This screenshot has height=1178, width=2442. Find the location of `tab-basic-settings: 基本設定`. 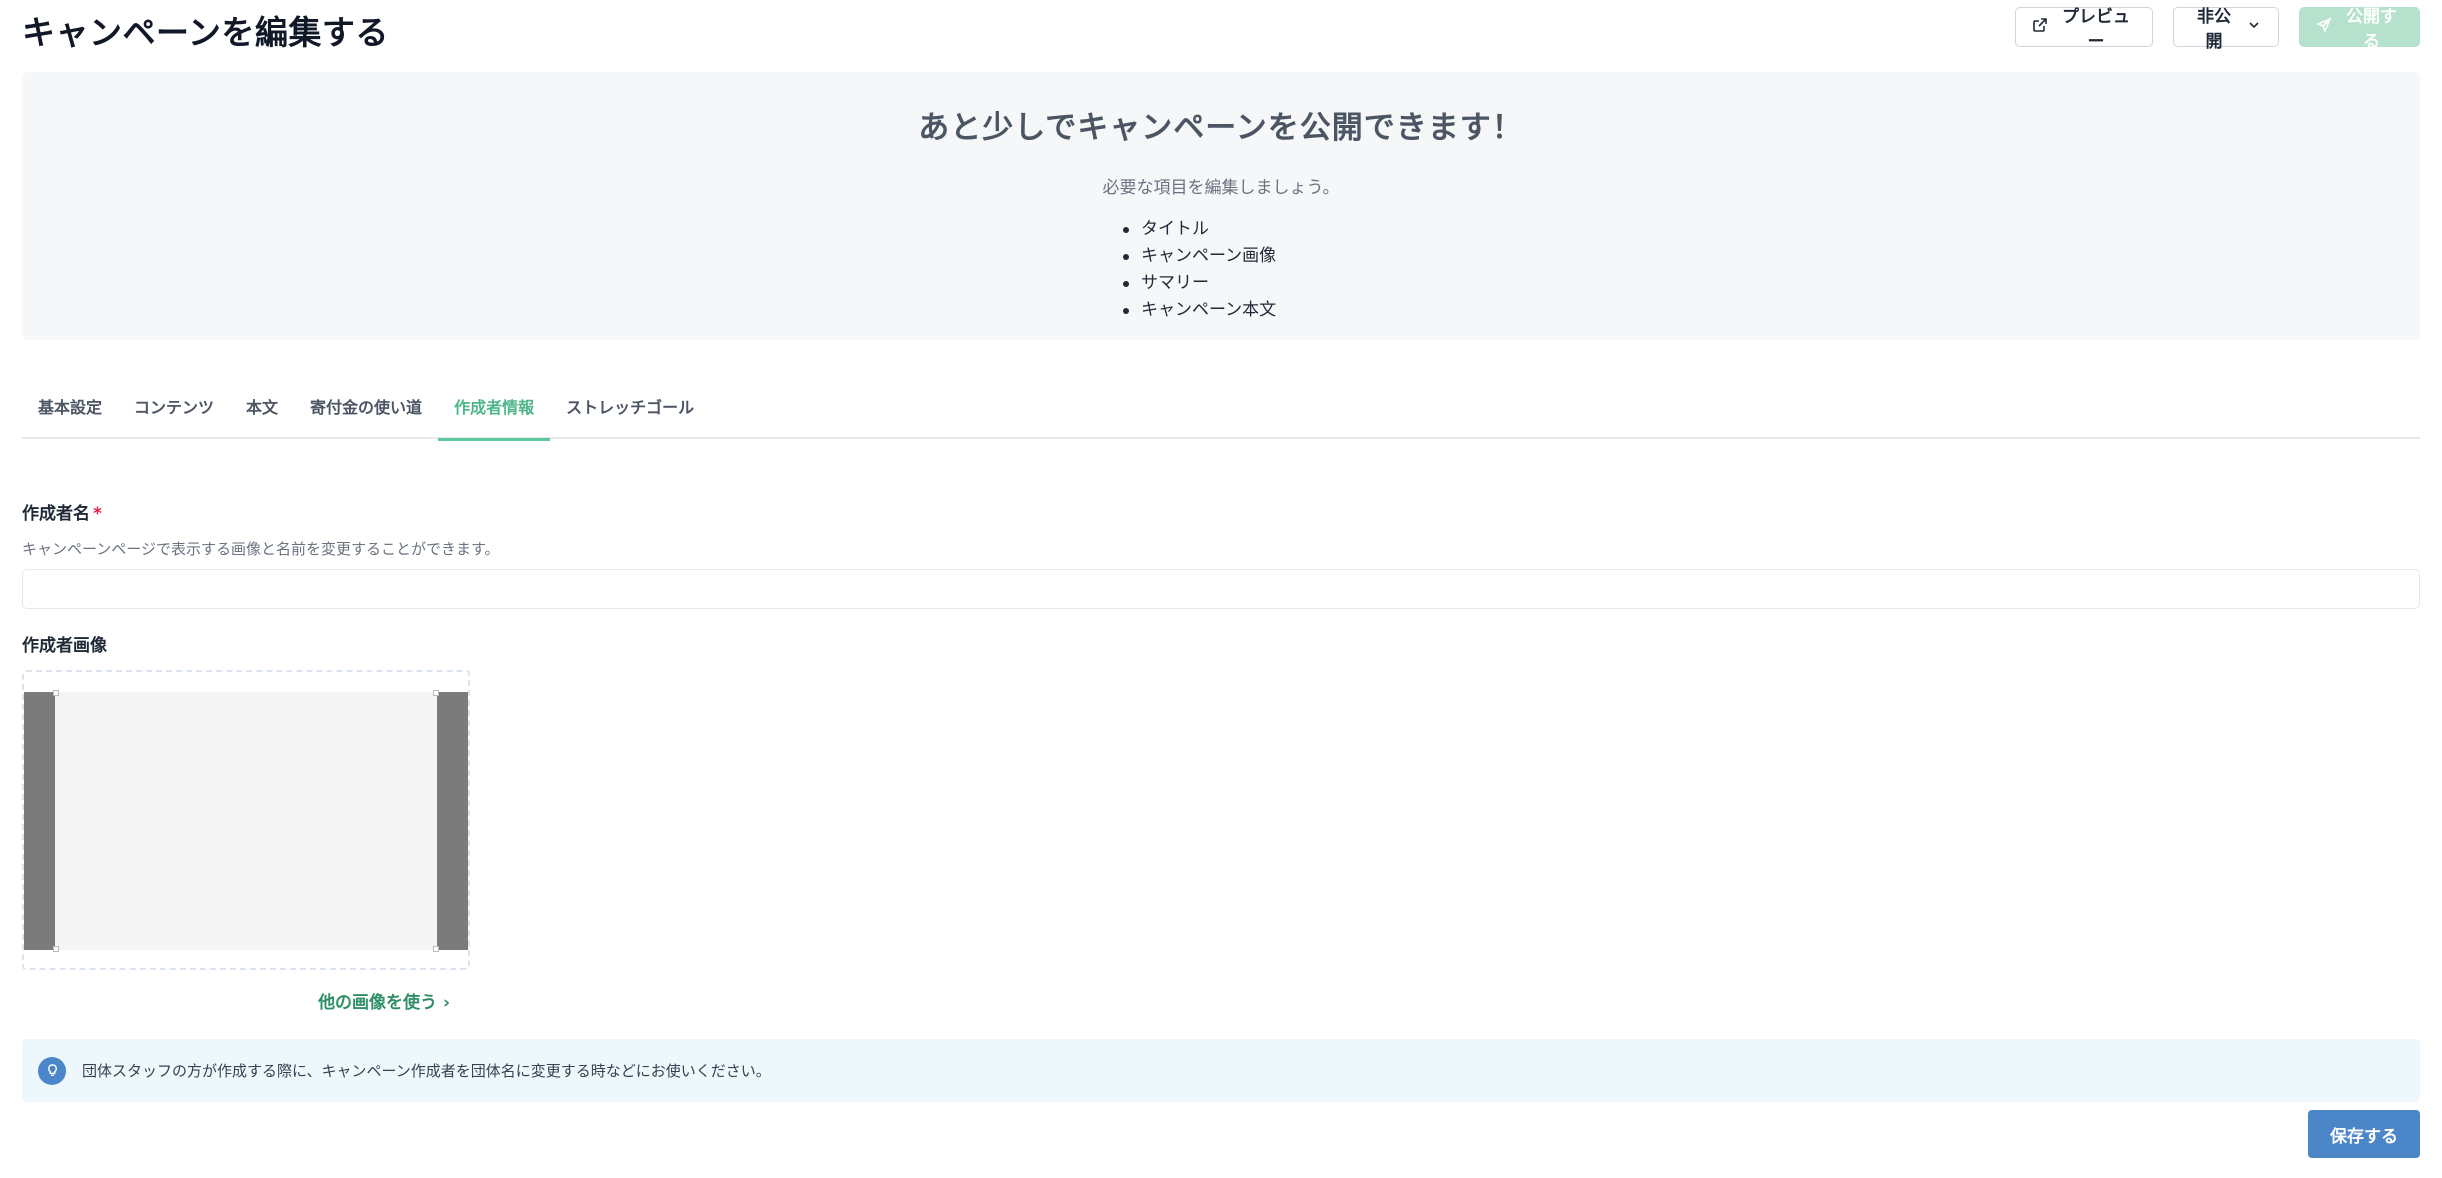

tab-basic-settings: 基本設定 is located at coordinates (70, 409).